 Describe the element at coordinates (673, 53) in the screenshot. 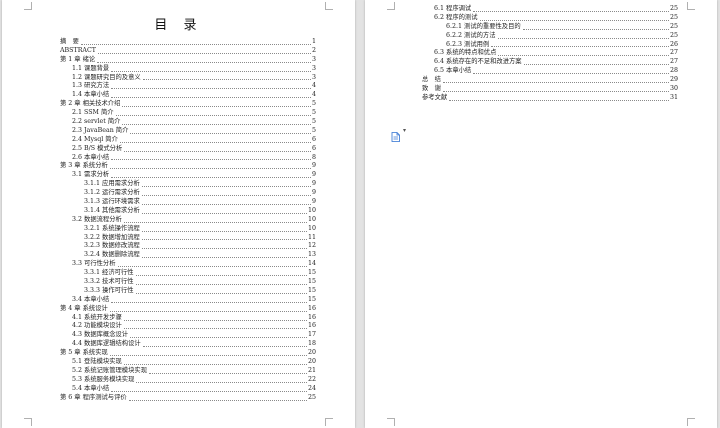

I see `toc-page-number: 27` at that location.